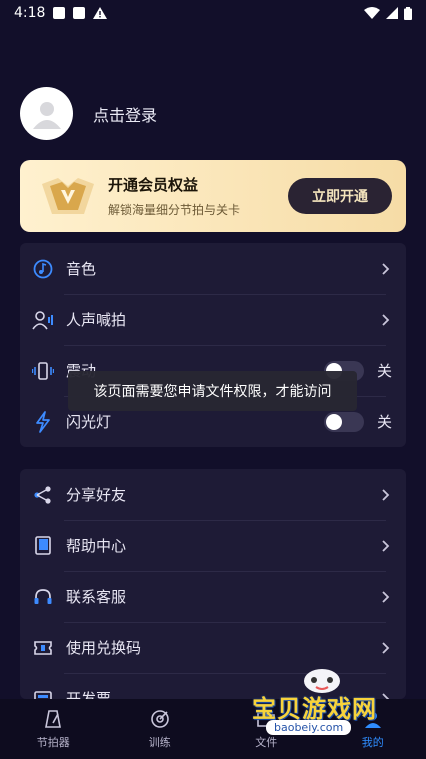  I want to click on music-note-icon, so click(43, 269).